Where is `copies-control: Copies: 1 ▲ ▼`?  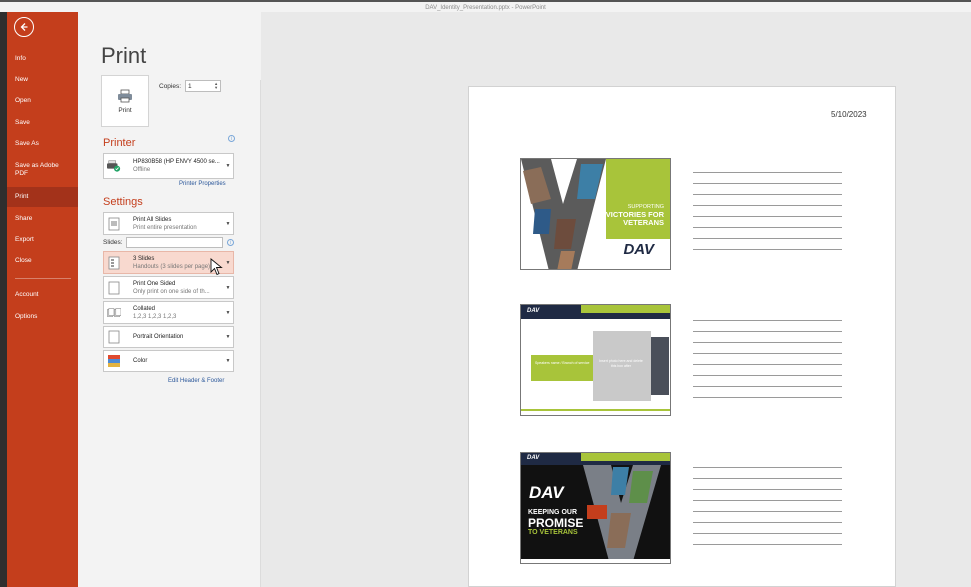
copies-control: Copies: 1 ▲ ▼ is located at coordinates (190, 86).